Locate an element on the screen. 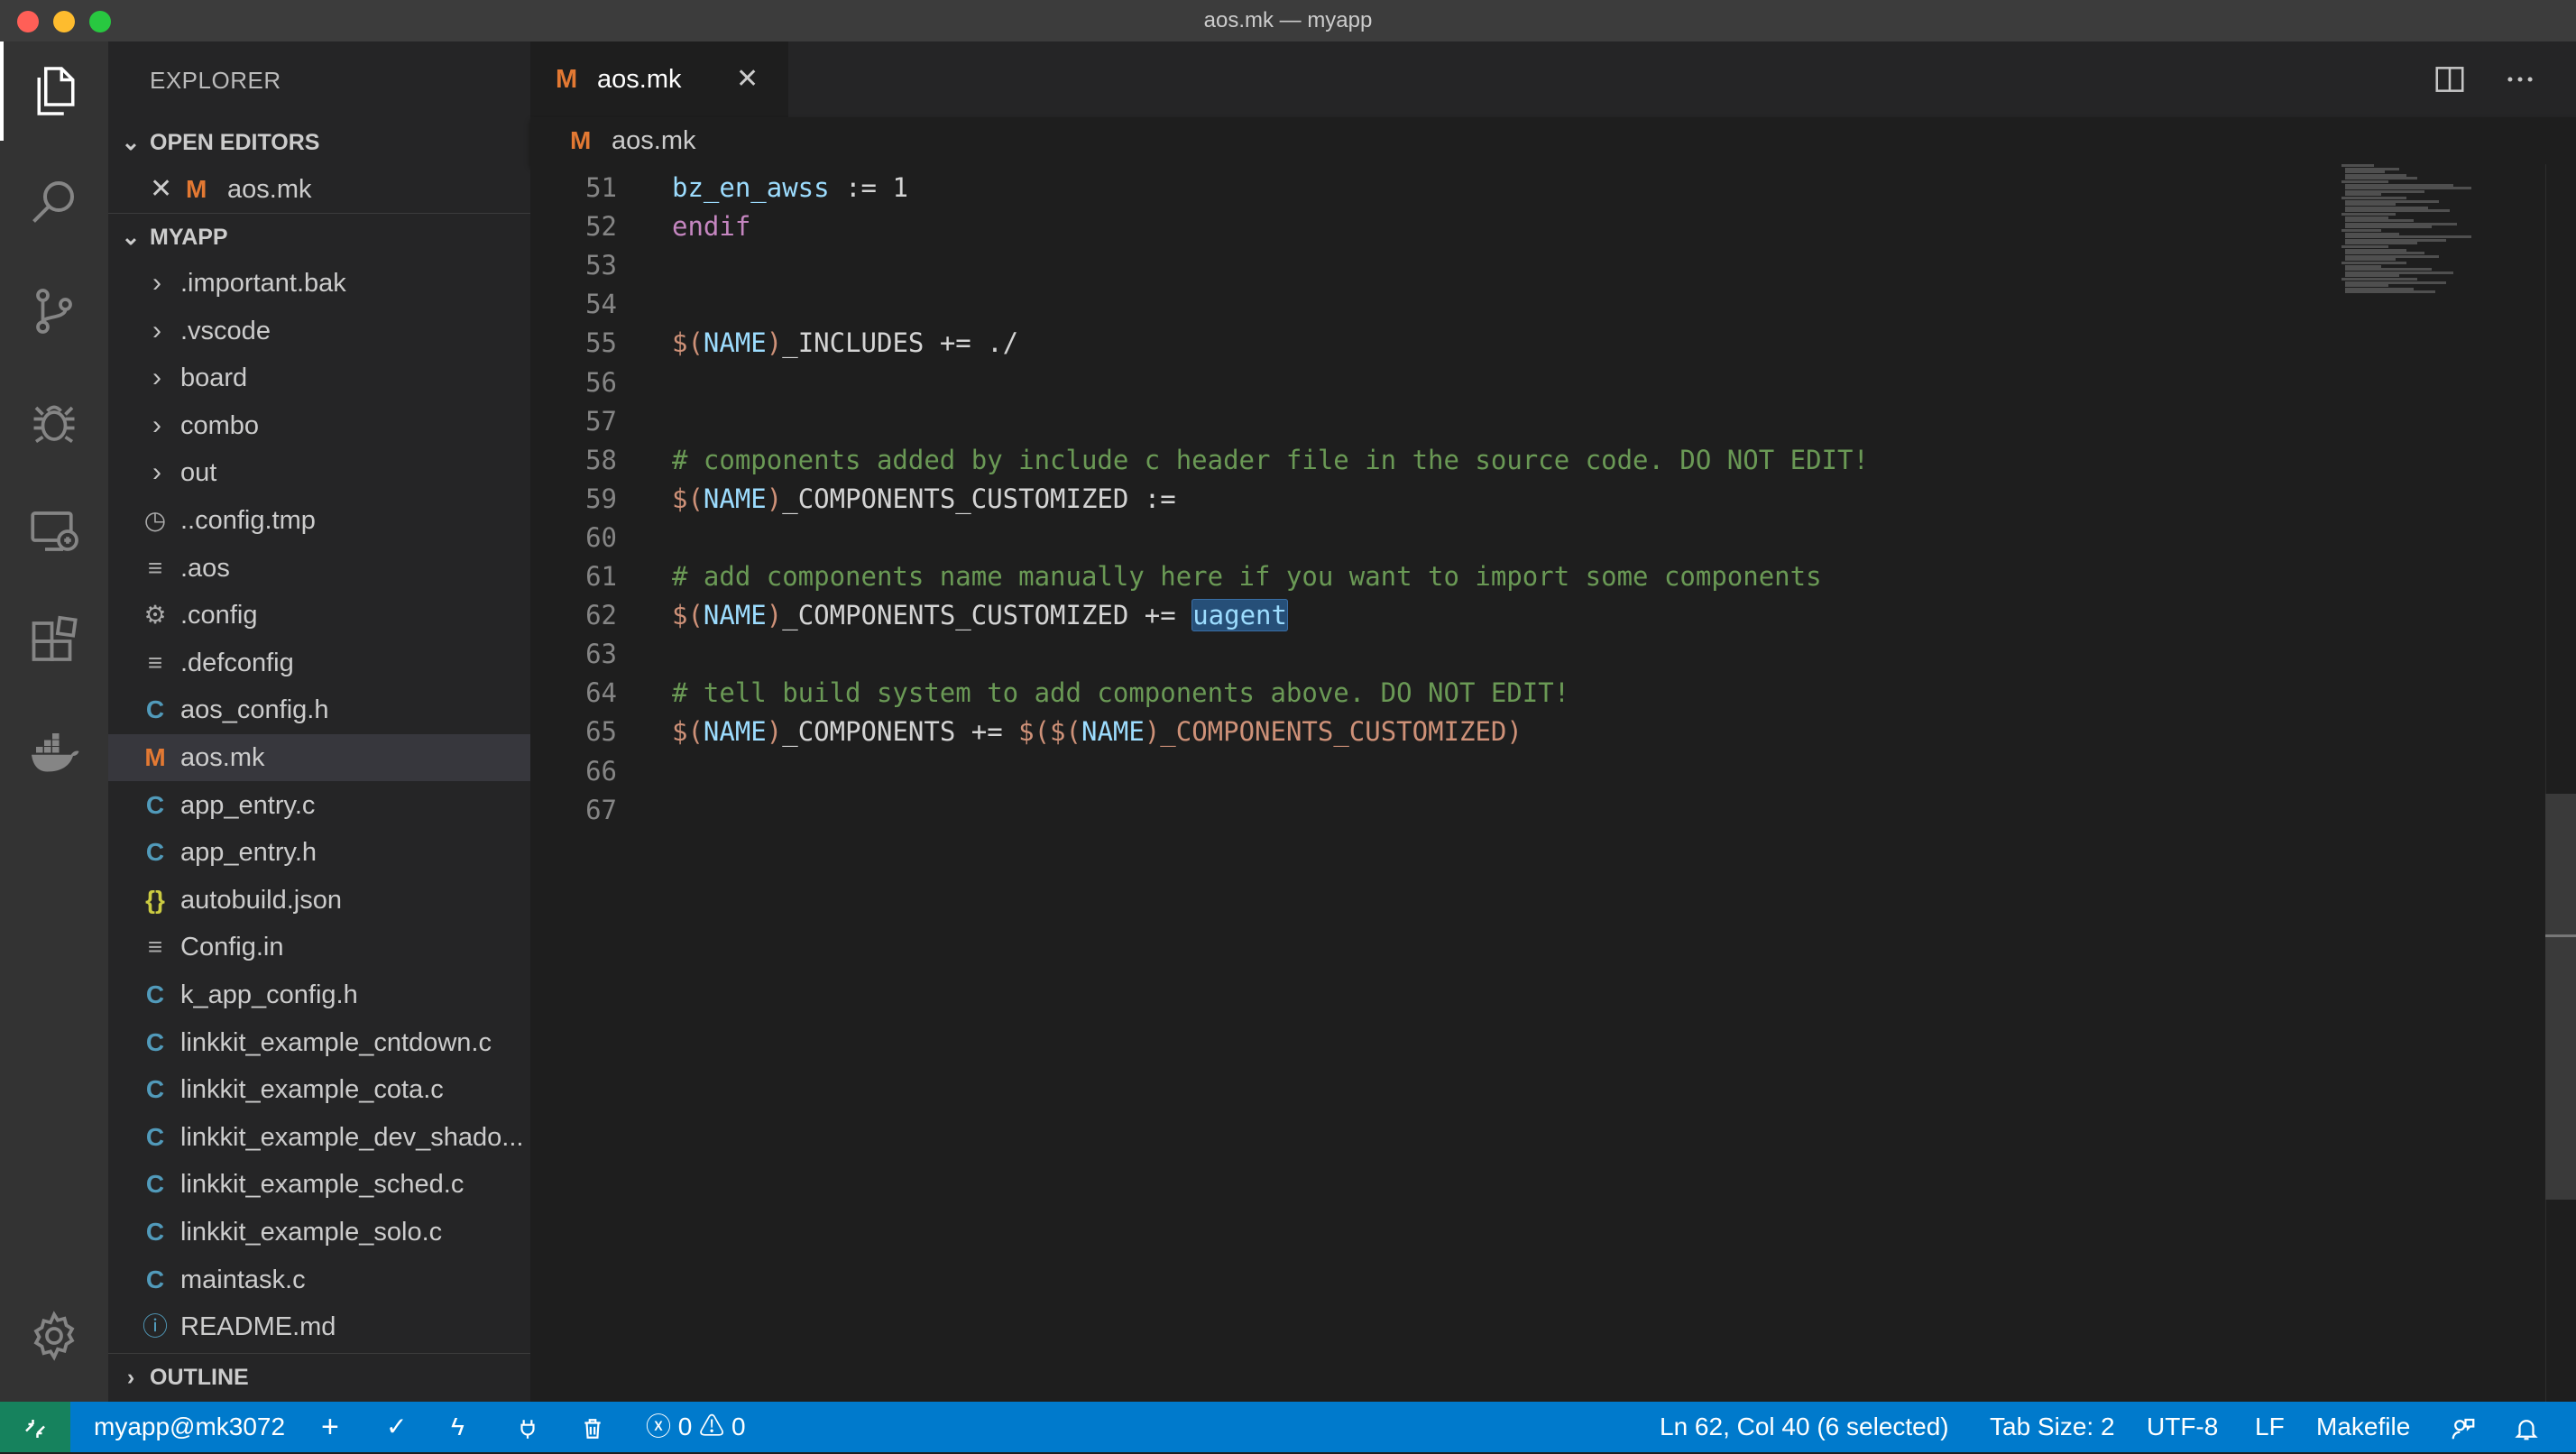  breadcrumb: M aos.mk is located at coordinates (1553, 140).